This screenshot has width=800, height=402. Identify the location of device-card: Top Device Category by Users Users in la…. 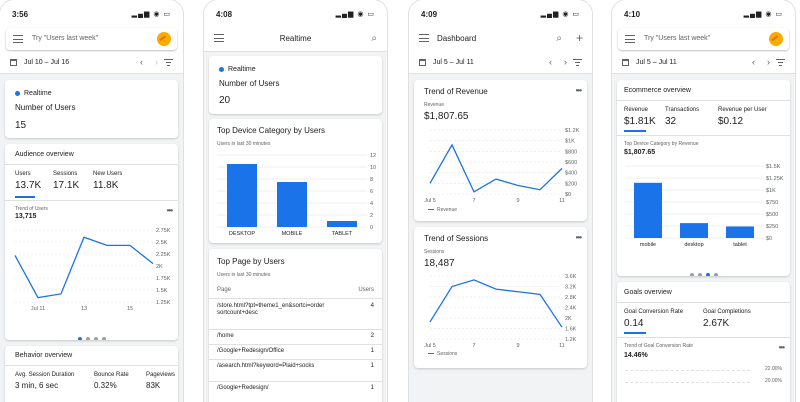
(295, 181).